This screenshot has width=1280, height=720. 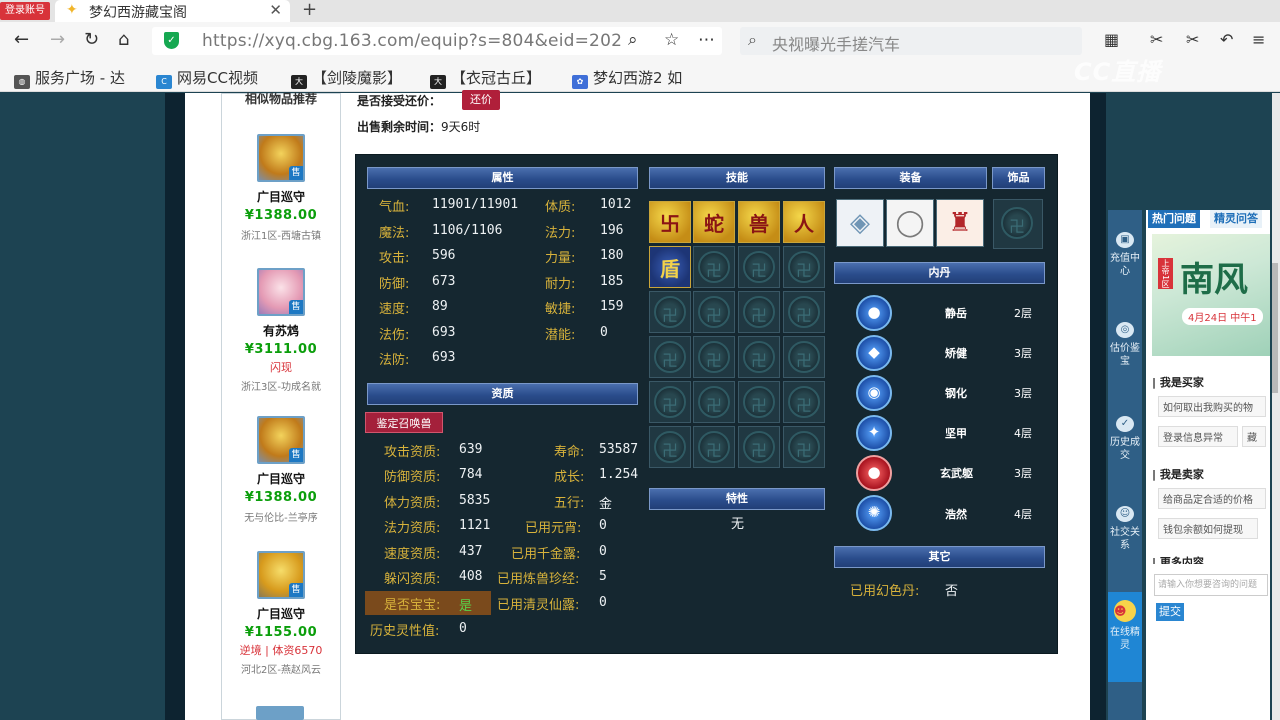 I want to click on appraise-link: ◎ 估价鉴宝, so click(x=1125, y=345).